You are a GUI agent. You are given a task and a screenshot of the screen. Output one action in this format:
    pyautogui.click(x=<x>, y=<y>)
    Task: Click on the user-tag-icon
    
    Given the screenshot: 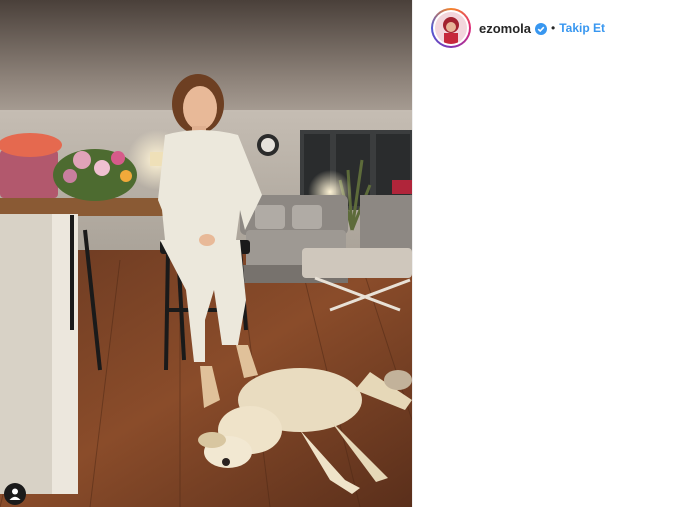 What is the action you would take?
    pyautogui.click(x=15, y=494)
    